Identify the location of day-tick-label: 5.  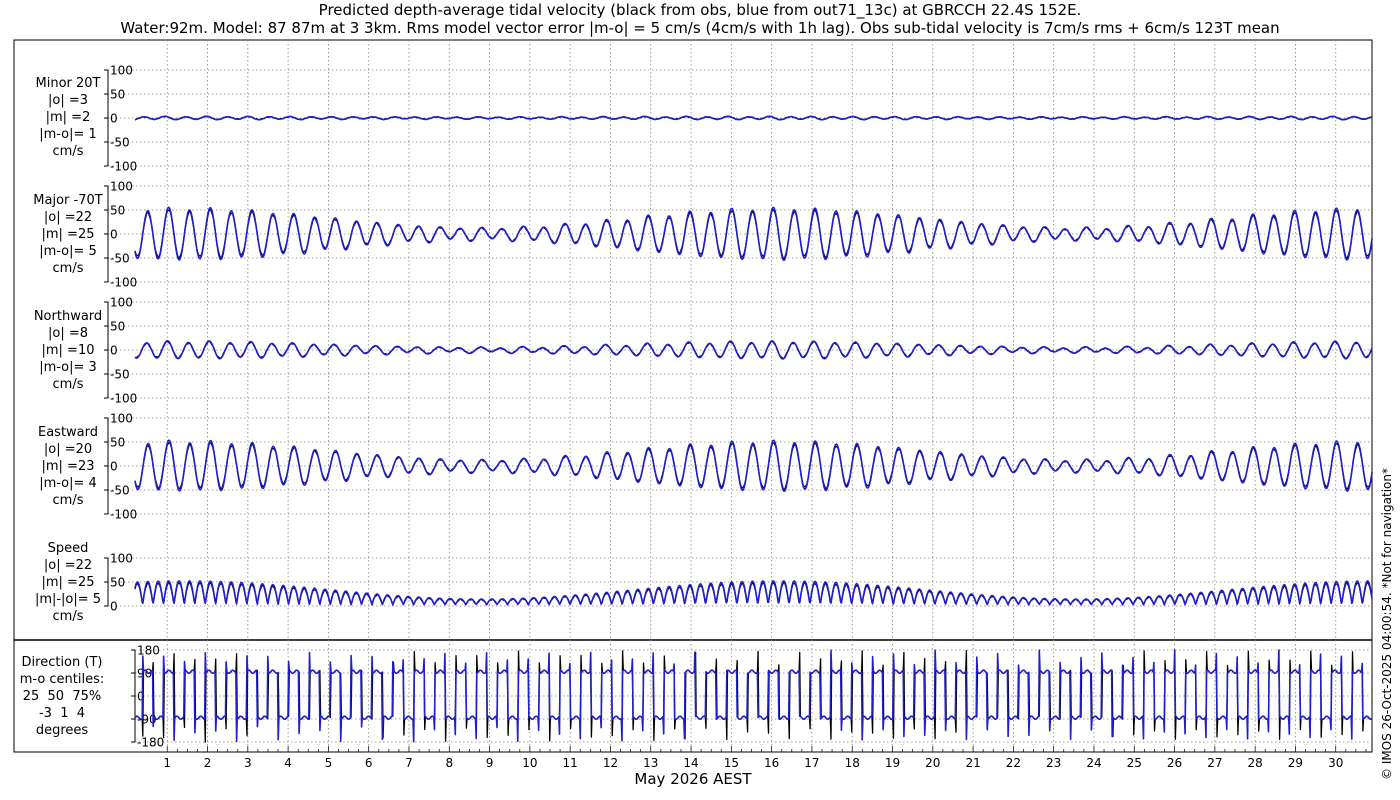
(329, 763).